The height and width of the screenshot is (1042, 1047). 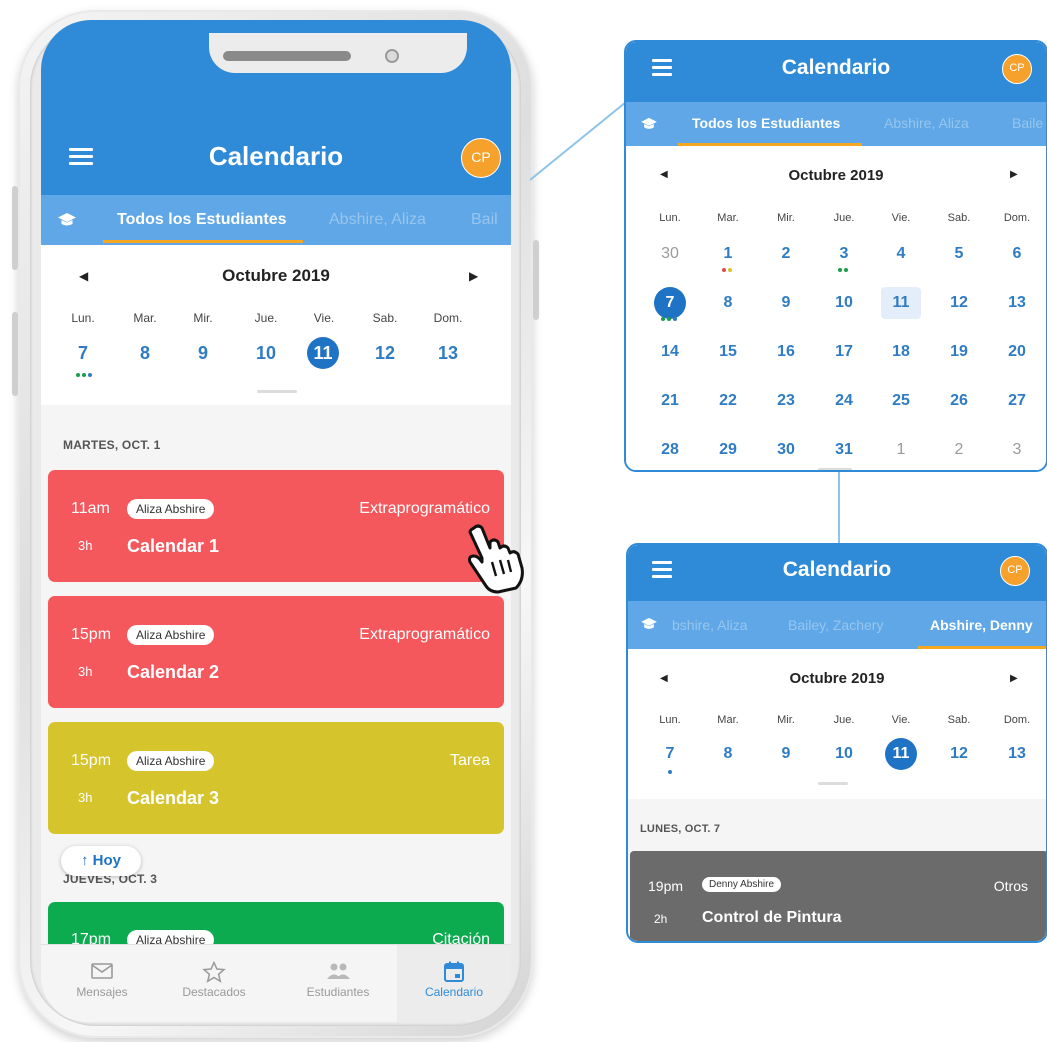 What do you see at coordinates (1017, 401) in the screenshot?
I see `calendar-day: 27` at bounding box center [1017, 401].